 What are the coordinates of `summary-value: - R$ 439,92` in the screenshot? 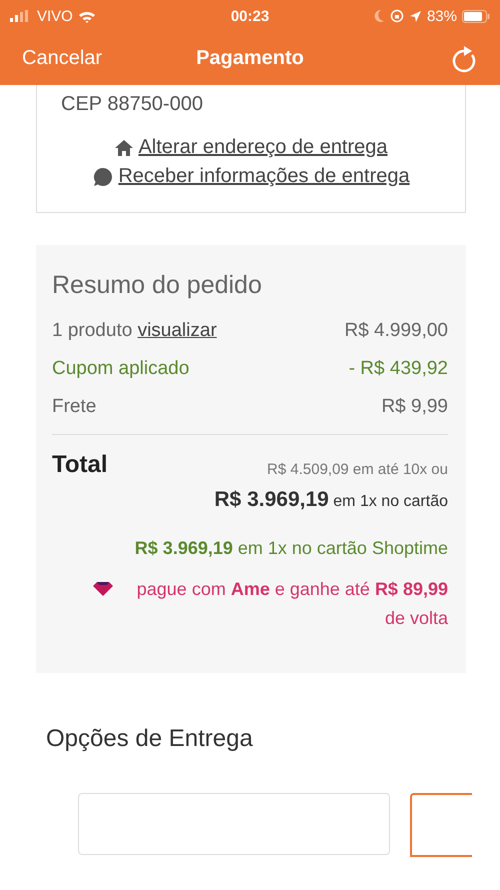 It's located at (398, 369).